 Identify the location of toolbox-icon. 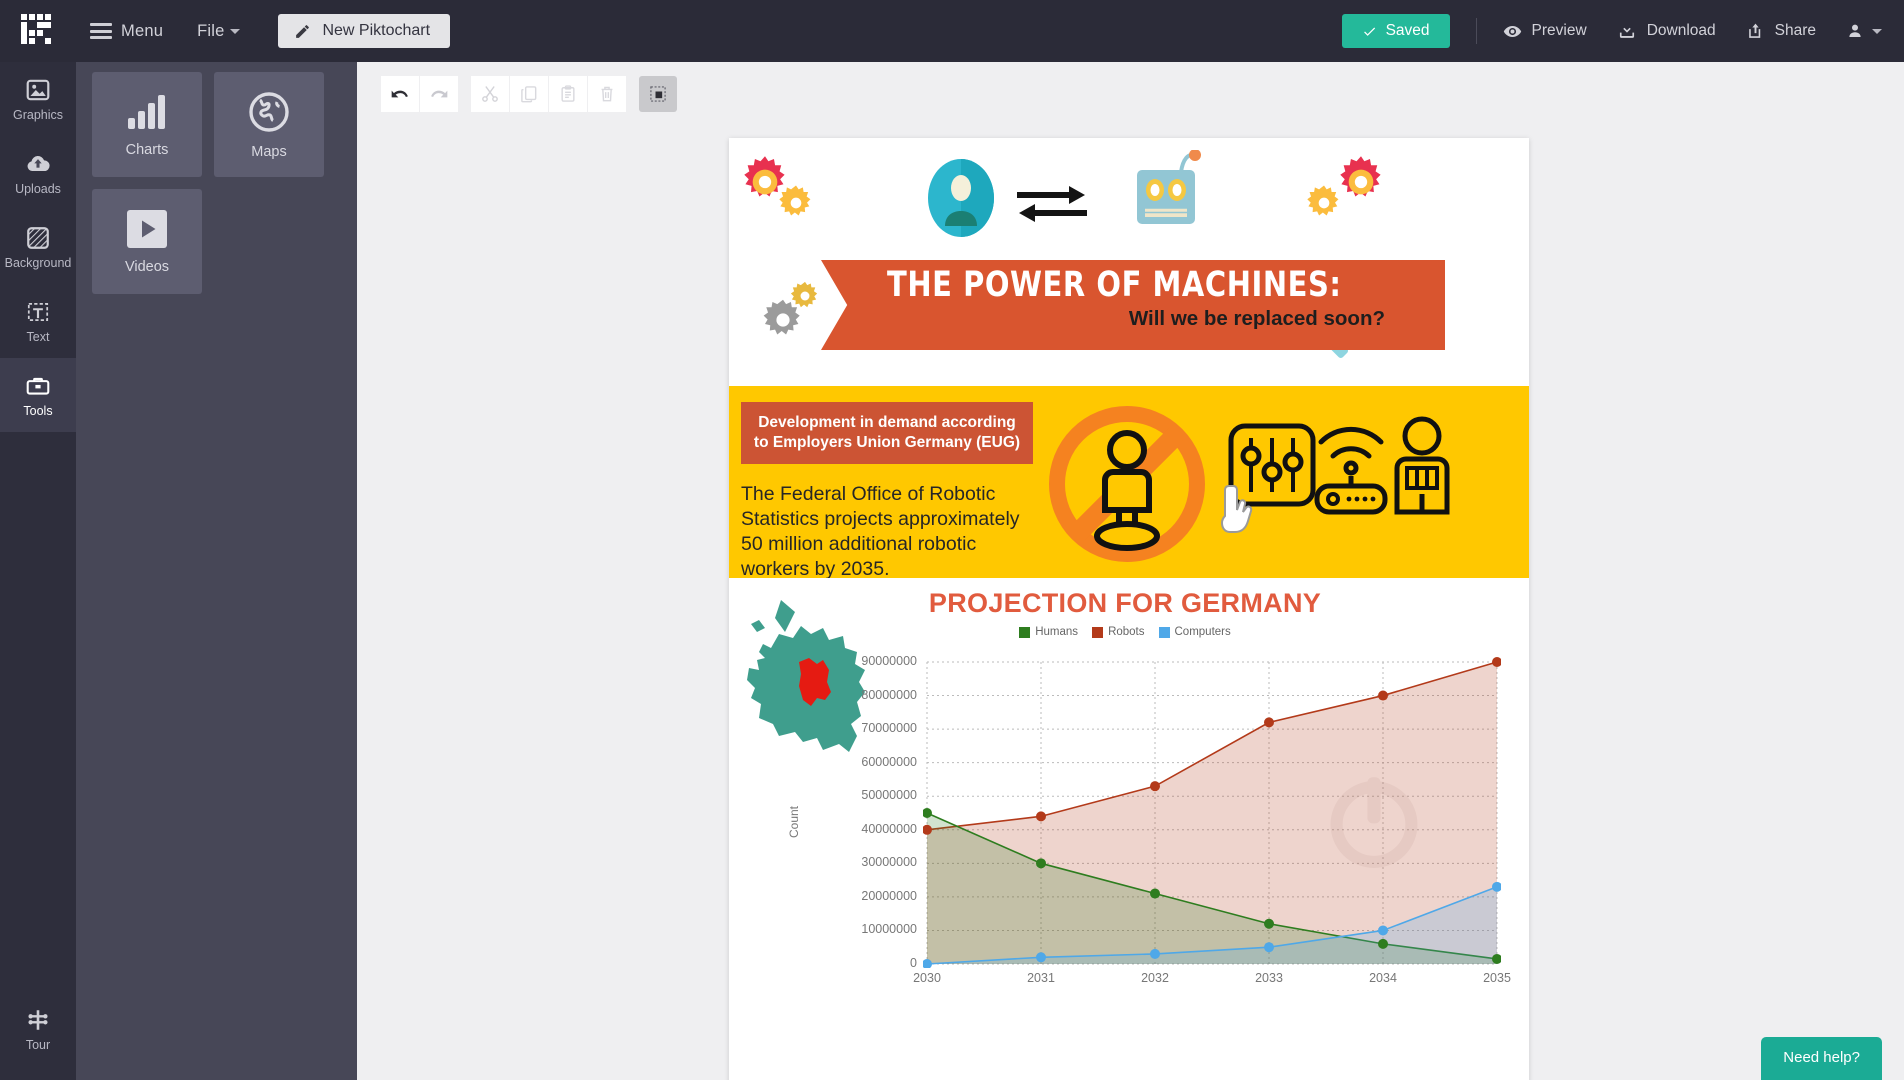
(38, 386).